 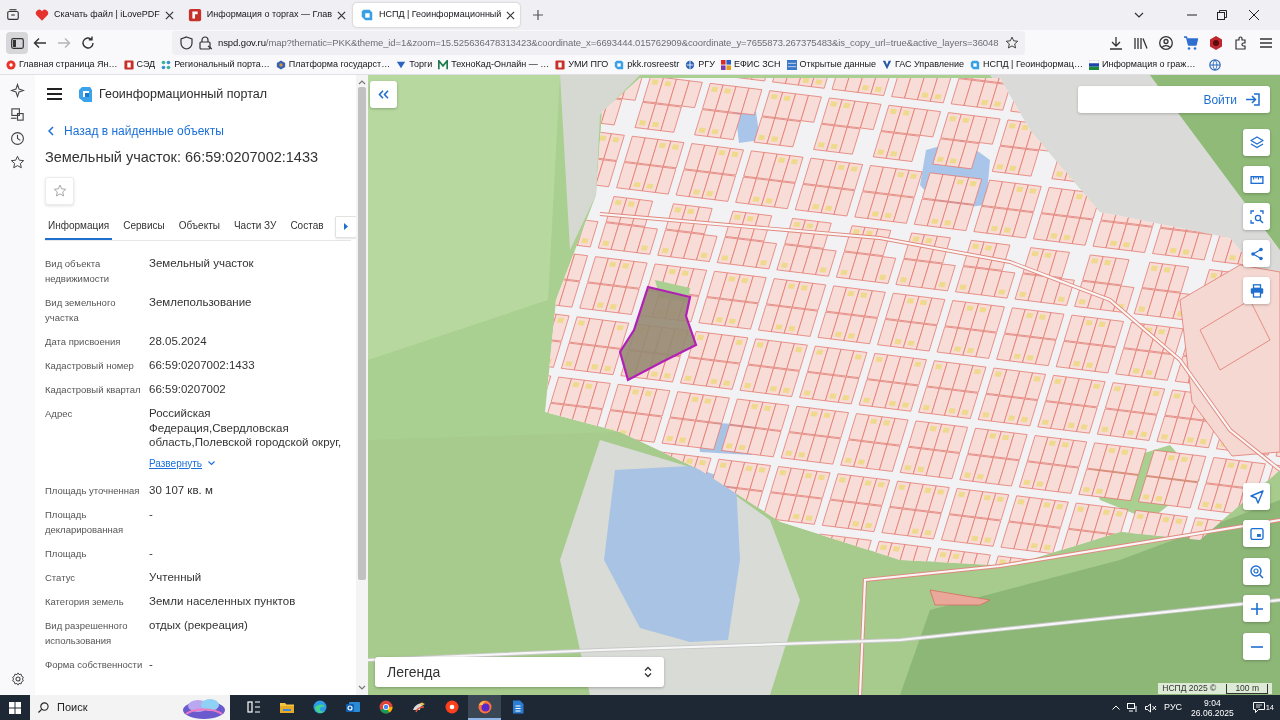 What do you see at coordinates (199, 226) in the screenshot?
I see `info-tab: Объекты` at bounding box center [199, 226].